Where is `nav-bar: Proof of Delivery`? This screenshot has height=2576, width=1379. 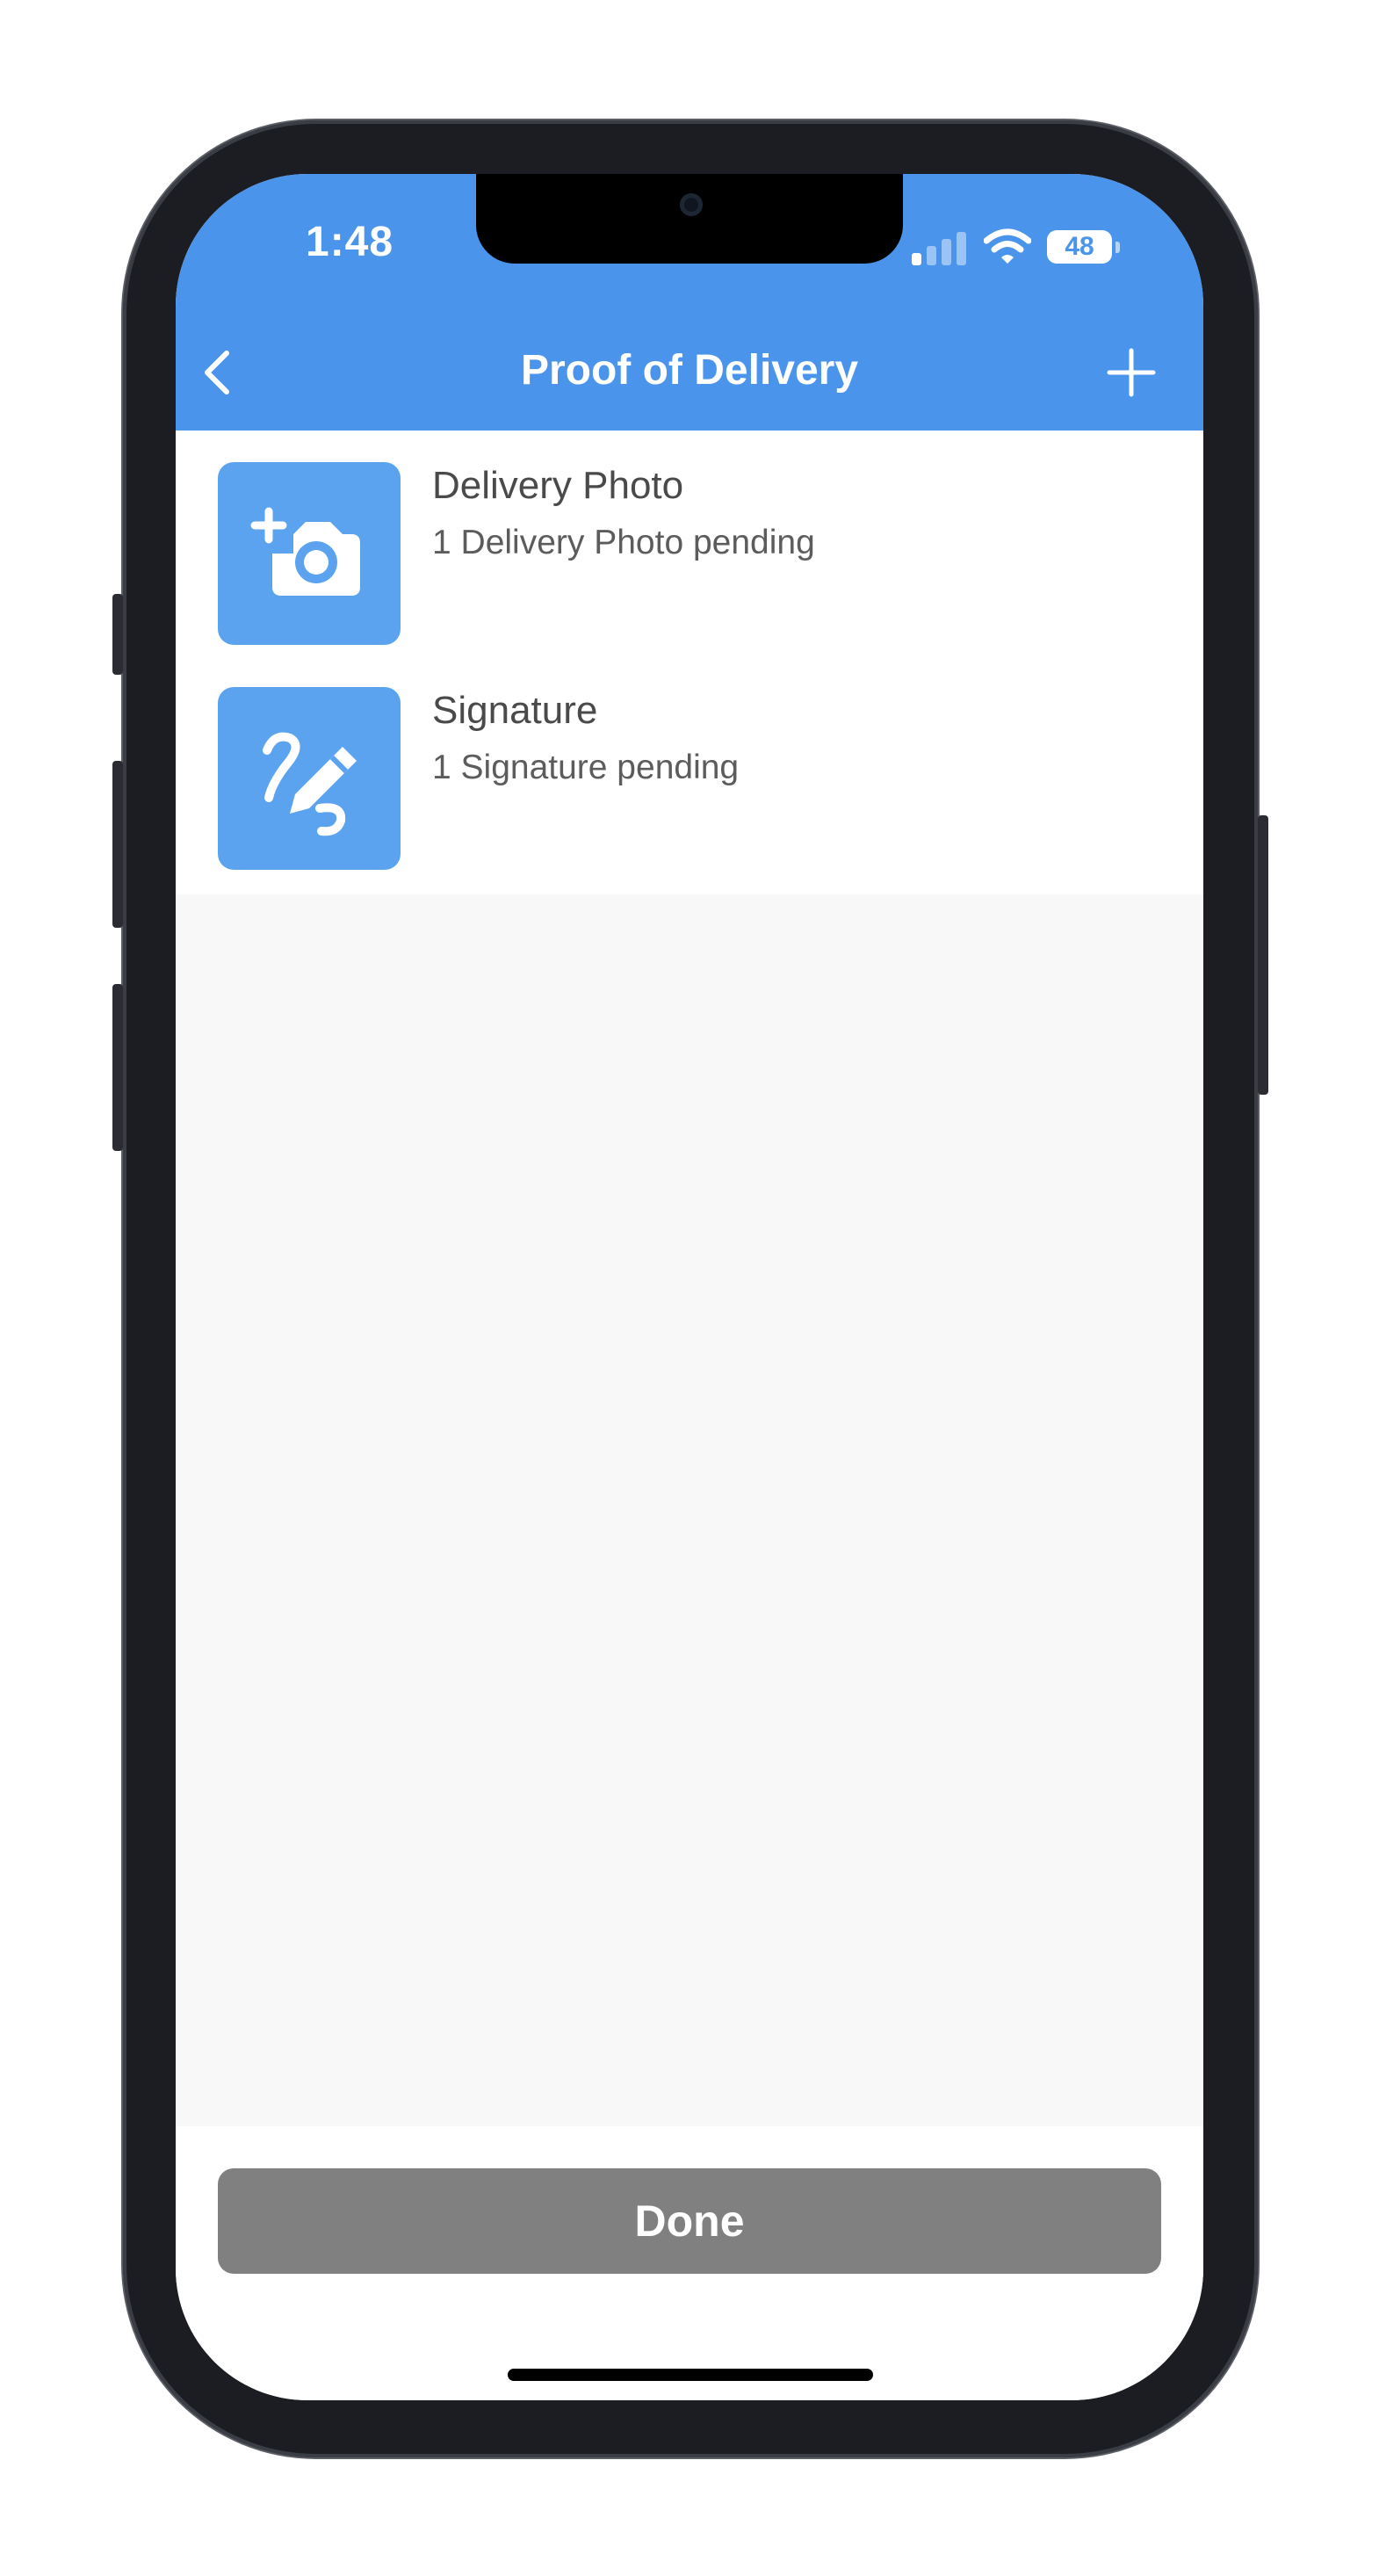 nav-bar: Proof of Delivery is located at coordinates (689, 373).